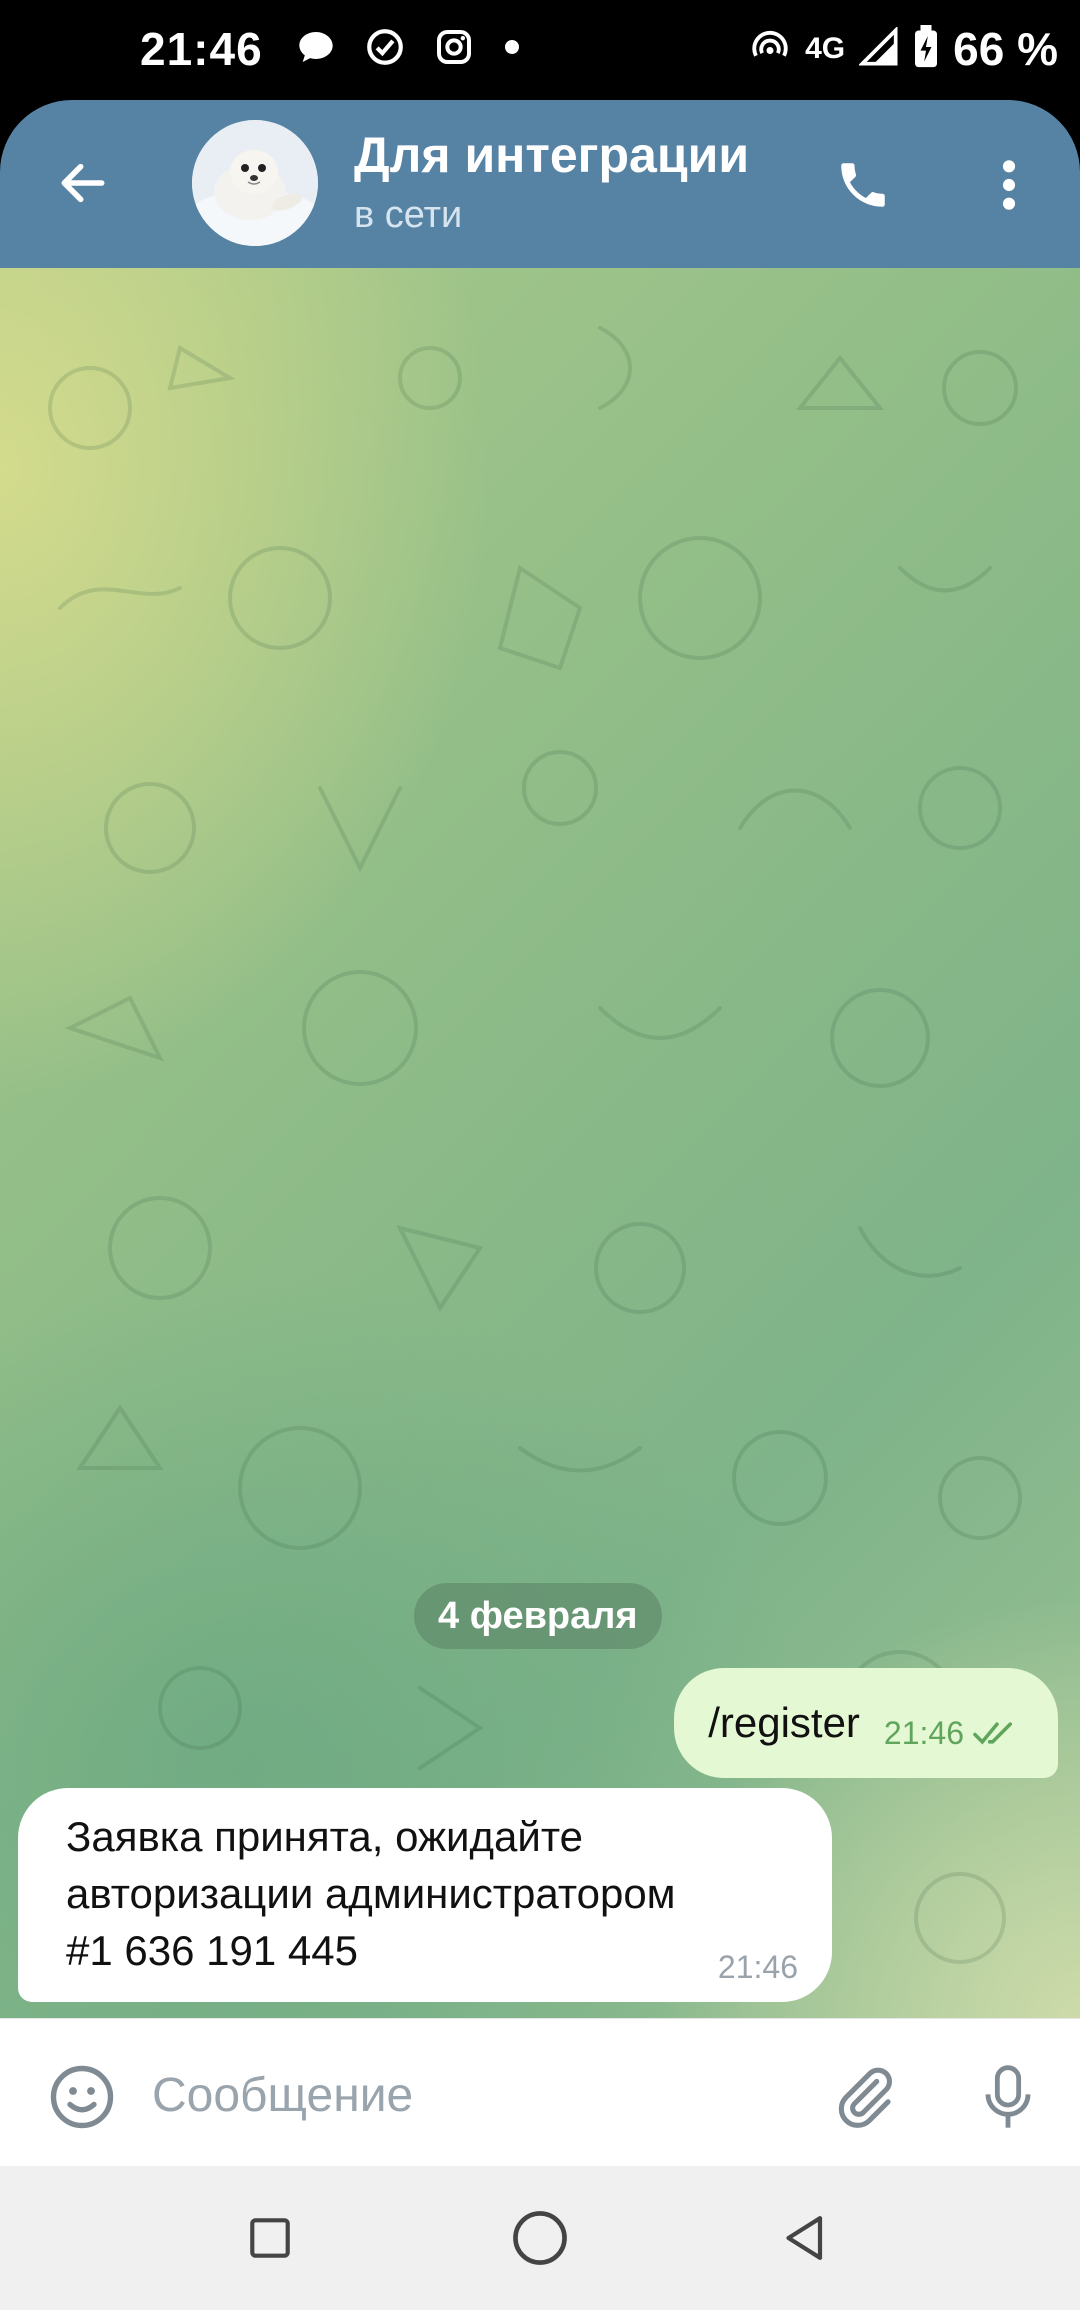  I want to click on call-button, so click(863, 185).